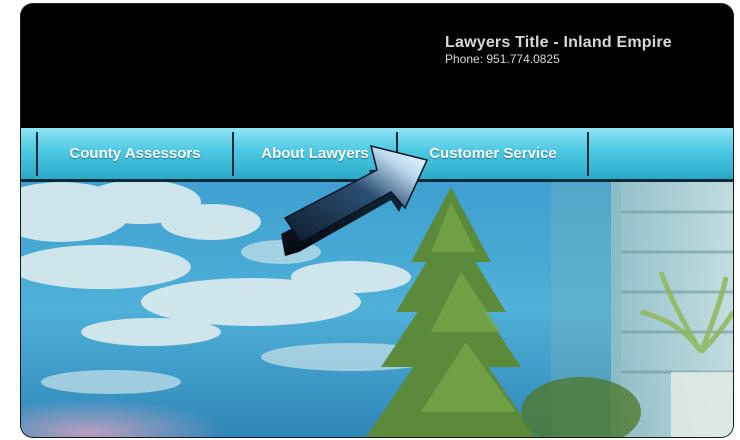 The image size is (740, 440). Describe the element at coordinates (558, 42) in the screenshot. I see `company-name: Lawyers Title - Inland Empire` at that location.